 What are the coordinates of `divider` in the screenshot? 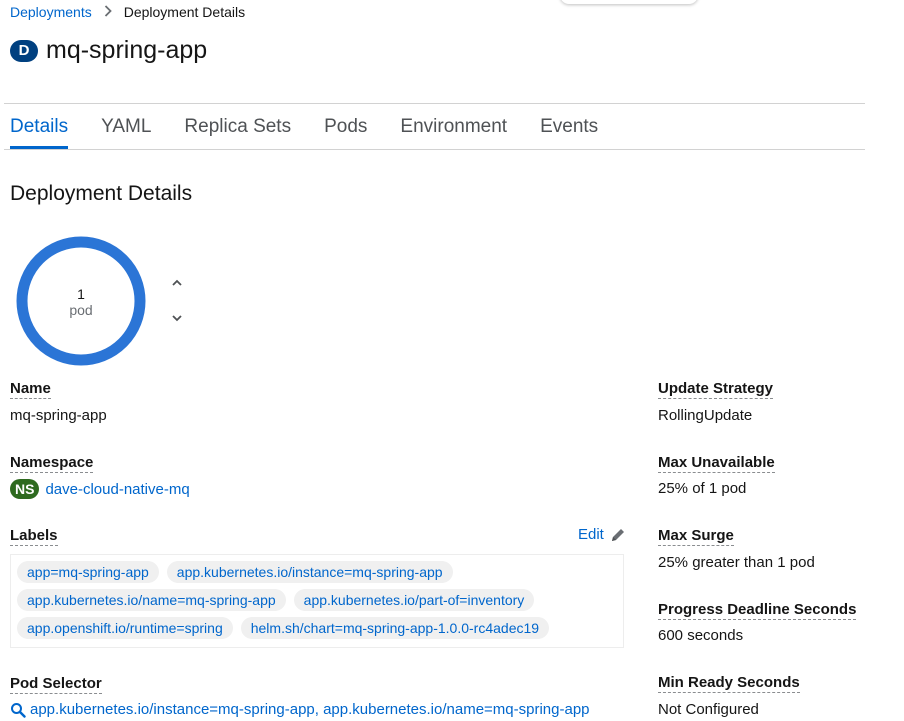 It's located at (434, 149).